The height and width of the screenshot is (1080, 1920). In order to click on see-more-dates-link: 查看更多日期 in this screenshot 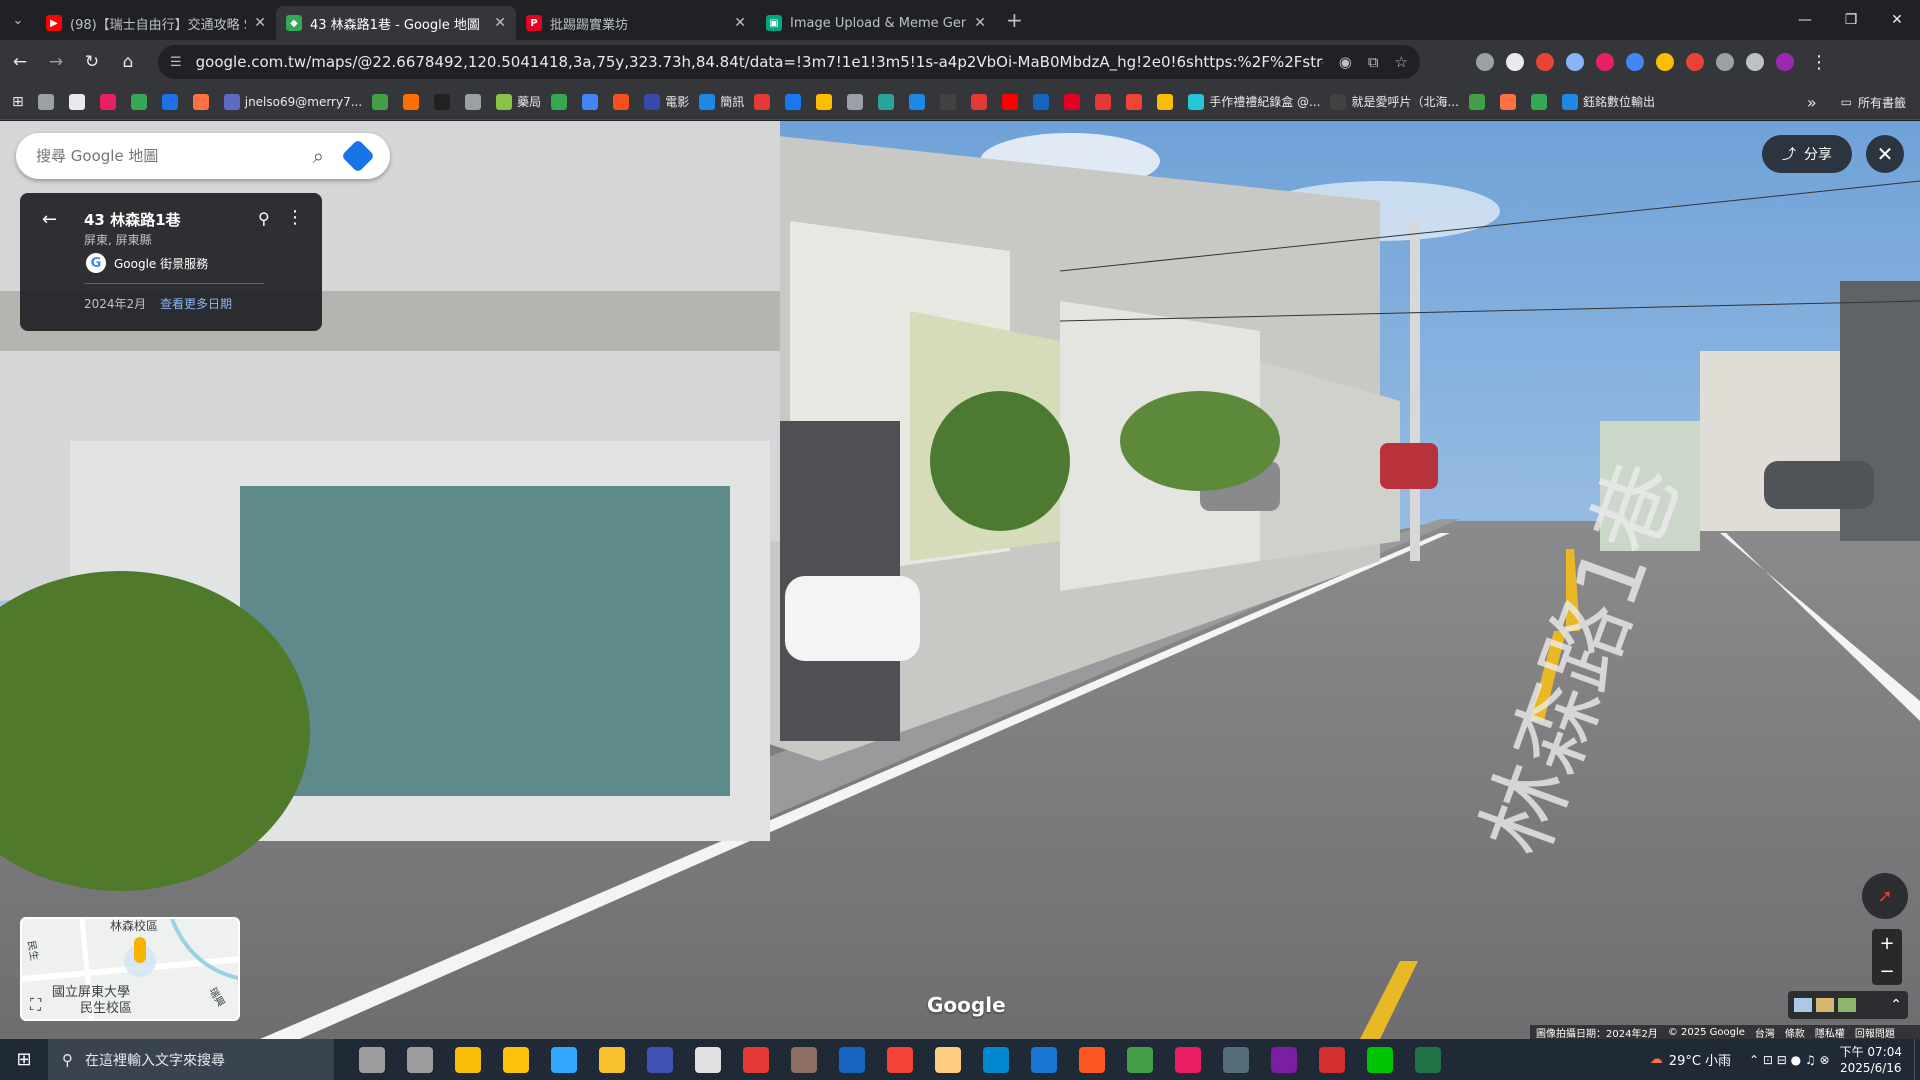, I will do `click(196, 303)`.